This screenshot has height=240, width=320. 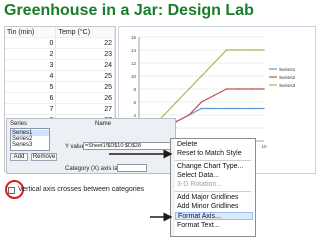 What do you see at coordinates (31, 87) in the screenshot?
I see `table-cell: 5` at bounding box center [31, 87].